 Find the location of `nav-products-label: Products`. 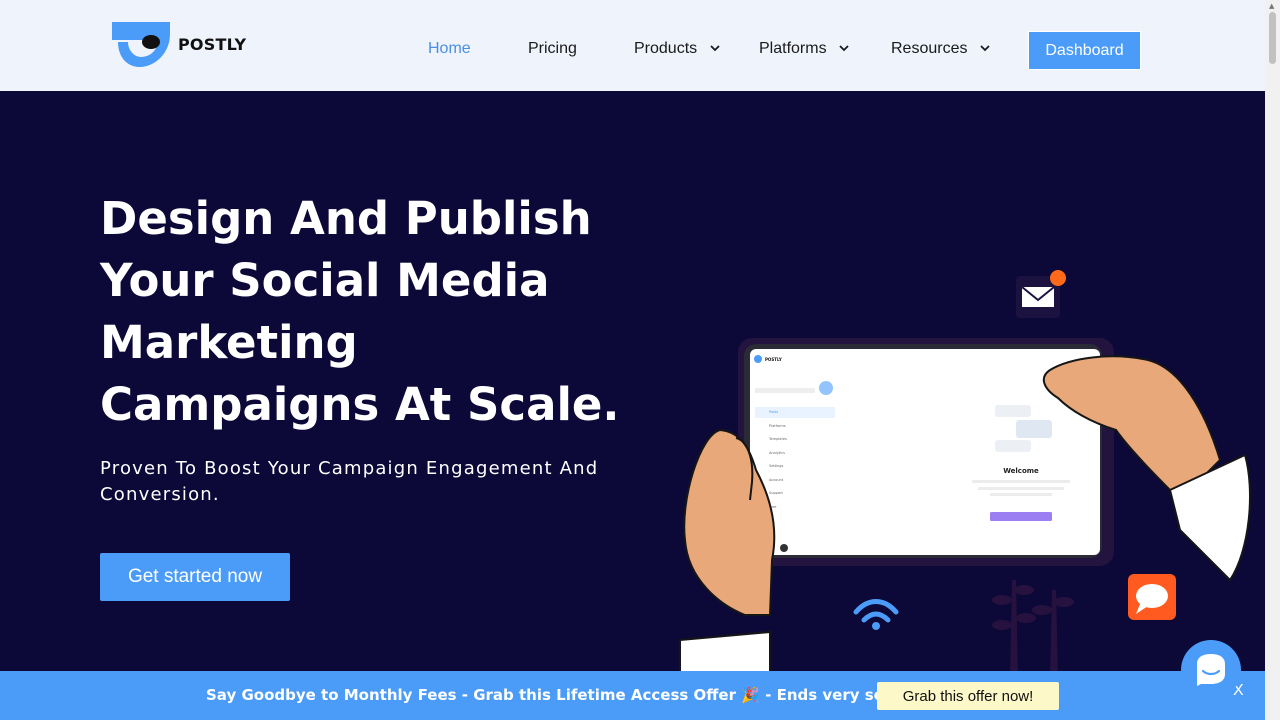

nav-products-label: Products is located at coordinates (666, 48).